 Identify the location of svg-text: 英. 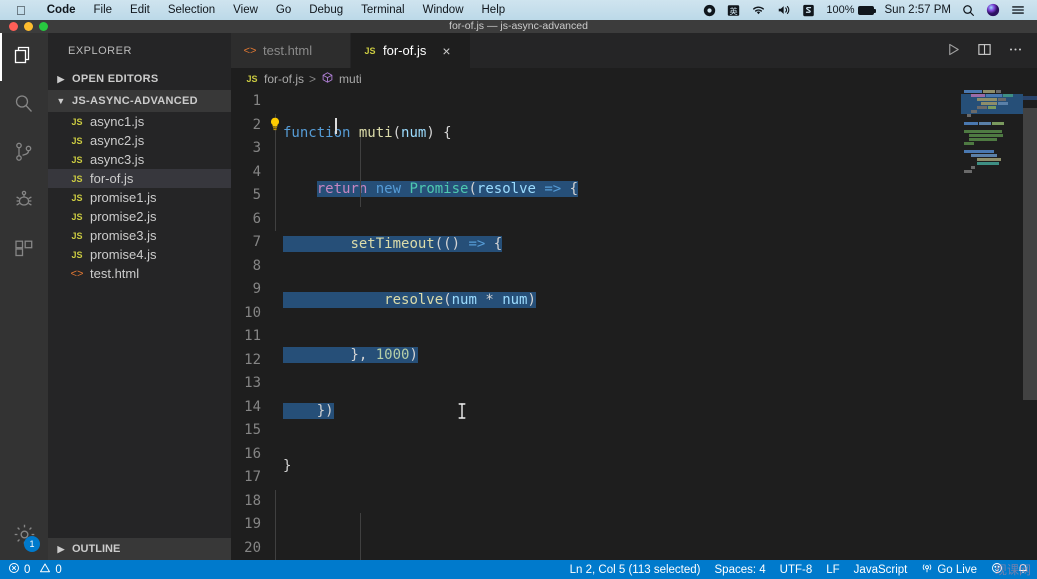
(734, 10).